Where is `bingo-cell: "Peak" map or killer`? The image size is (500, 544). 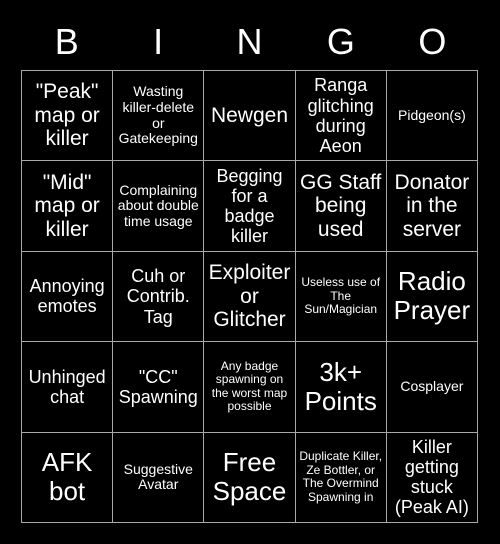
bingo-cell: "Peak" map or killer is located at coordinates (67, 116).